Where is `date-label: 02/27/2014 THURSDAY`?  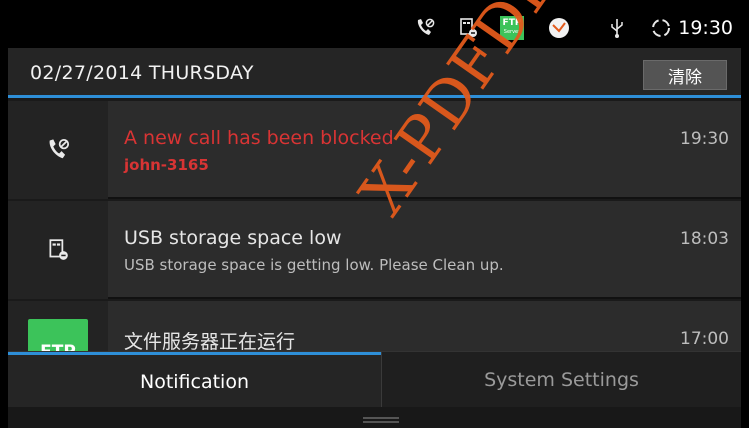
date-label: 02/27/2014 THURSDAY is located at coordinates (142, 73).